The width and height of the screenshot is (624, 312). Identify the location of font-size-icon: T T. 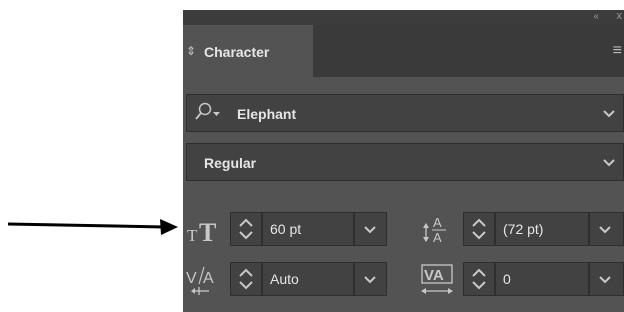
(201, 231).